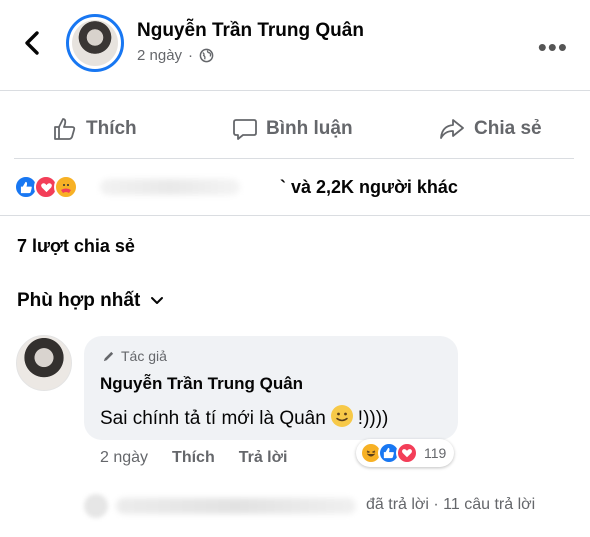  Describe the element at coordinates (170, 187) in the screenshot. I see `blurred-names` at that location.